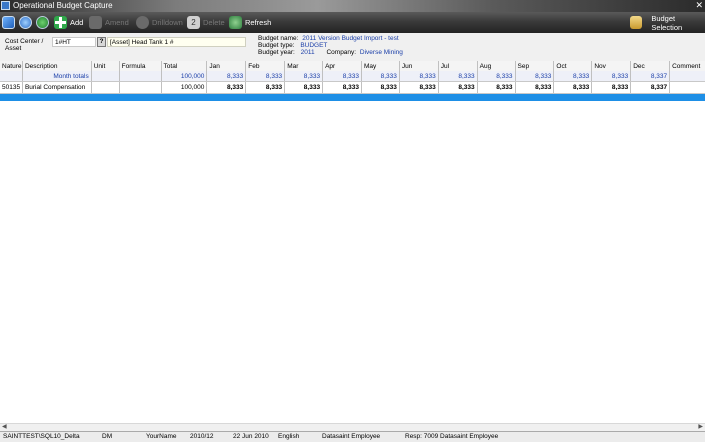 The image size is (705, 442). Describe the element at coordinates (185, 87) in the screenshot. I see `row-total: 100,000` at that location.